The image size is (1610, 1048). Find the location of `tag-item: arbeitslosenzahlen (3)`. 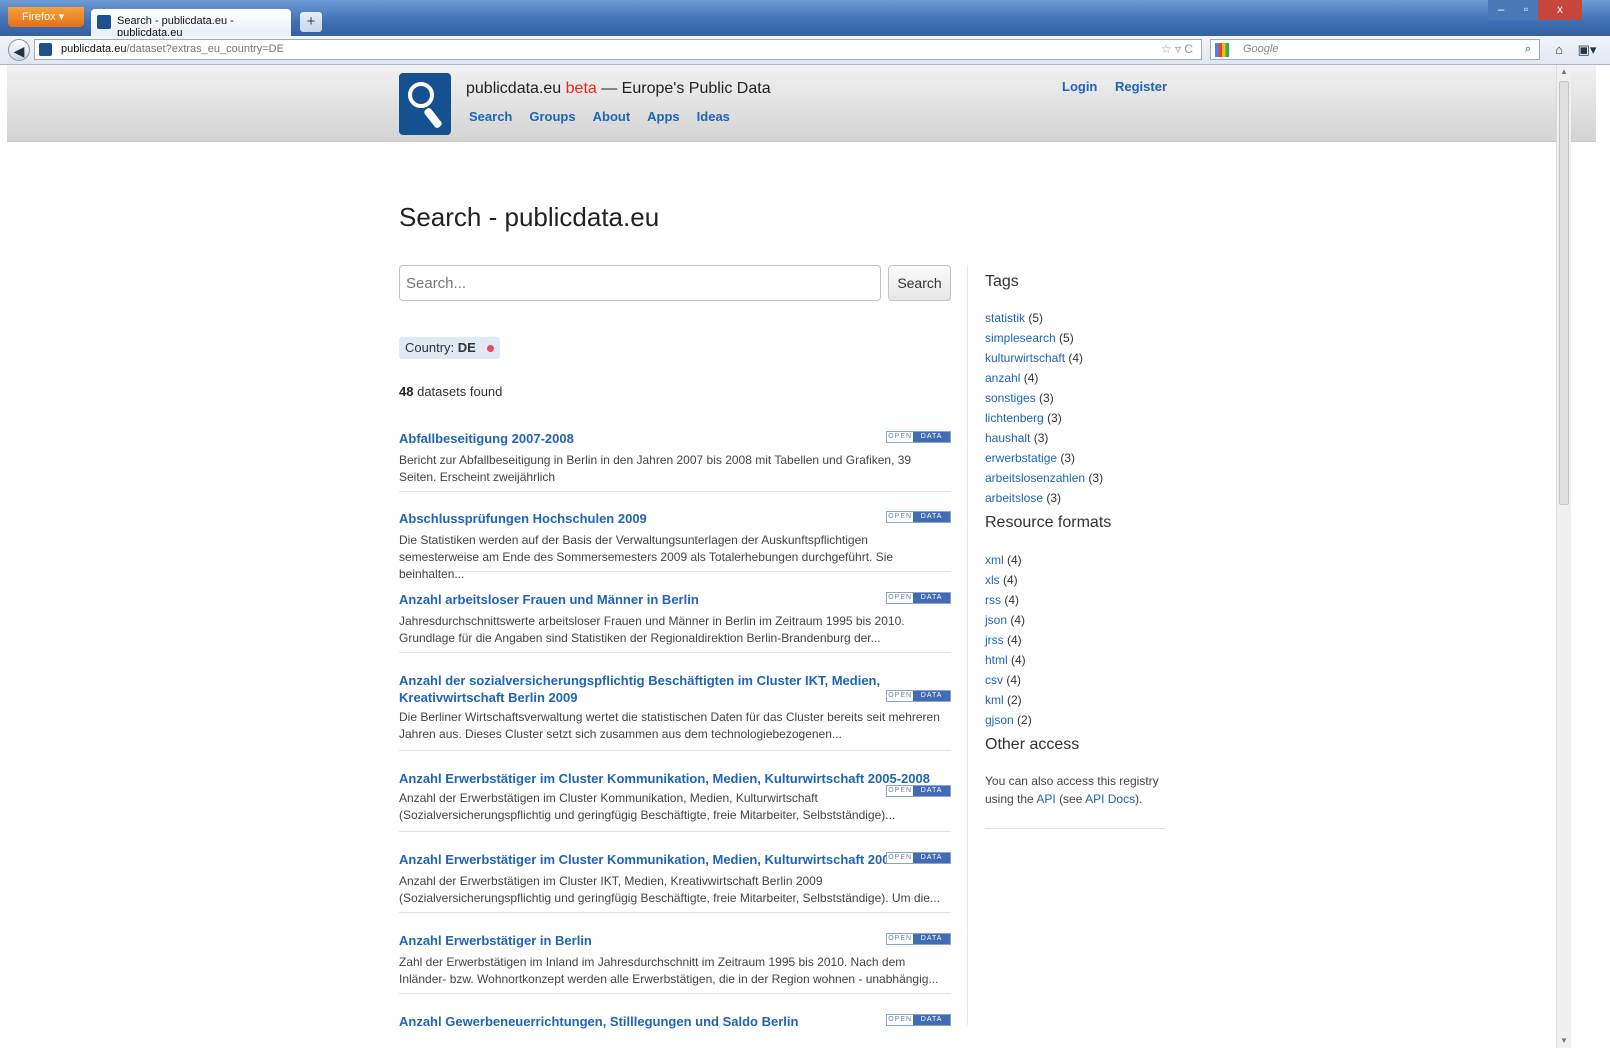

tag-item: arbeitslosenzahlen (3) is located at coordinates (1075, 478).